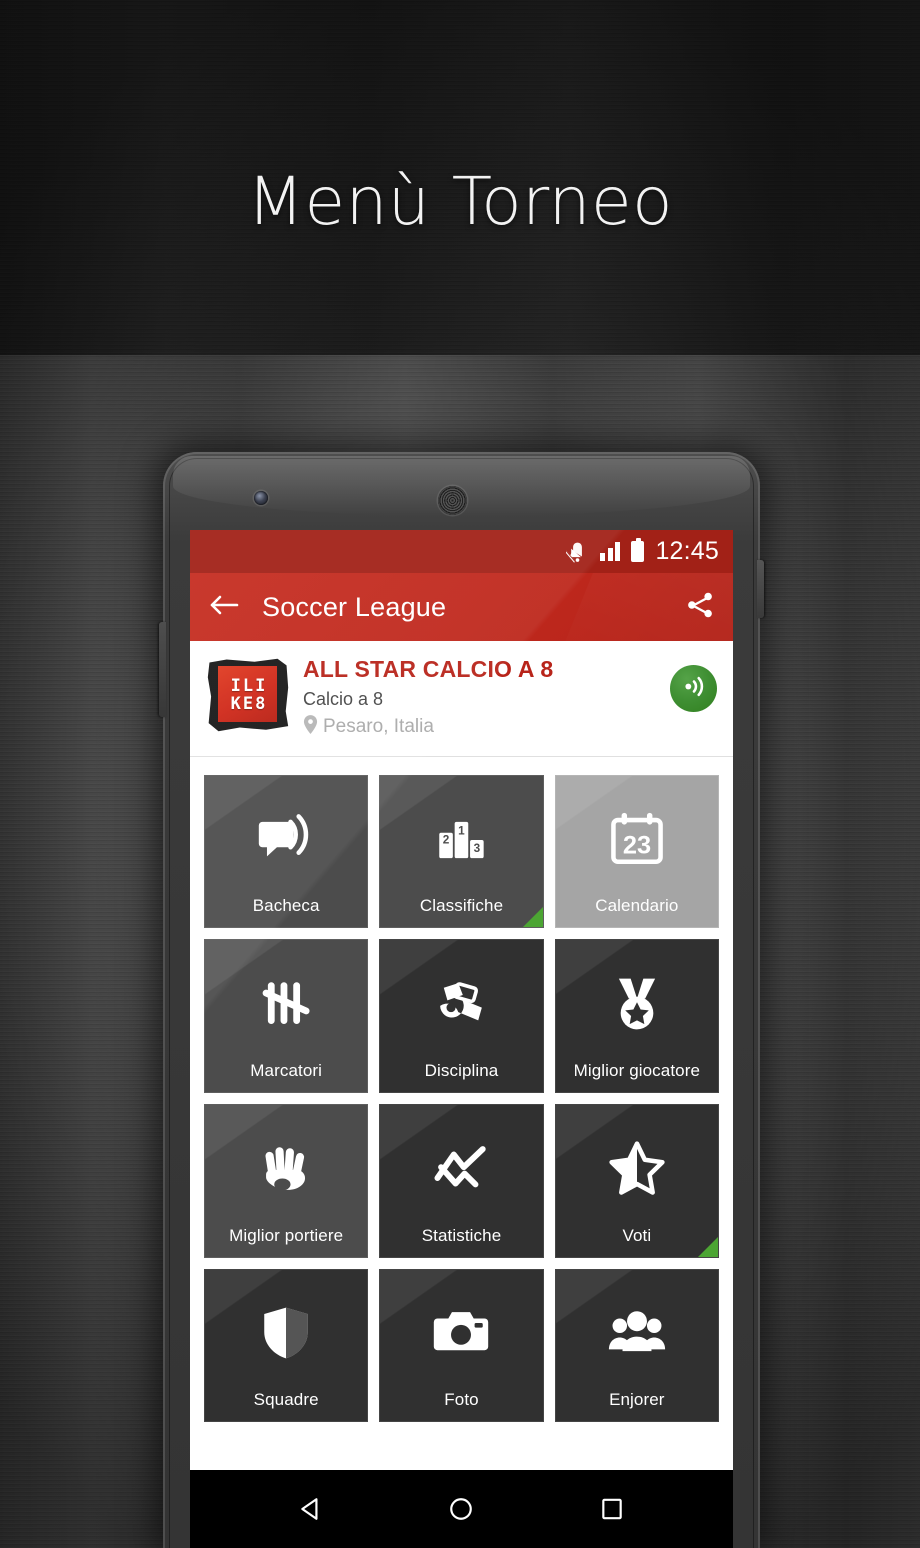 This screenshot has width=920, height=1548. Describe the element at coordinates (286, 1166) in the screenshot. I see `goalkeeper-glove-icon` at that location.